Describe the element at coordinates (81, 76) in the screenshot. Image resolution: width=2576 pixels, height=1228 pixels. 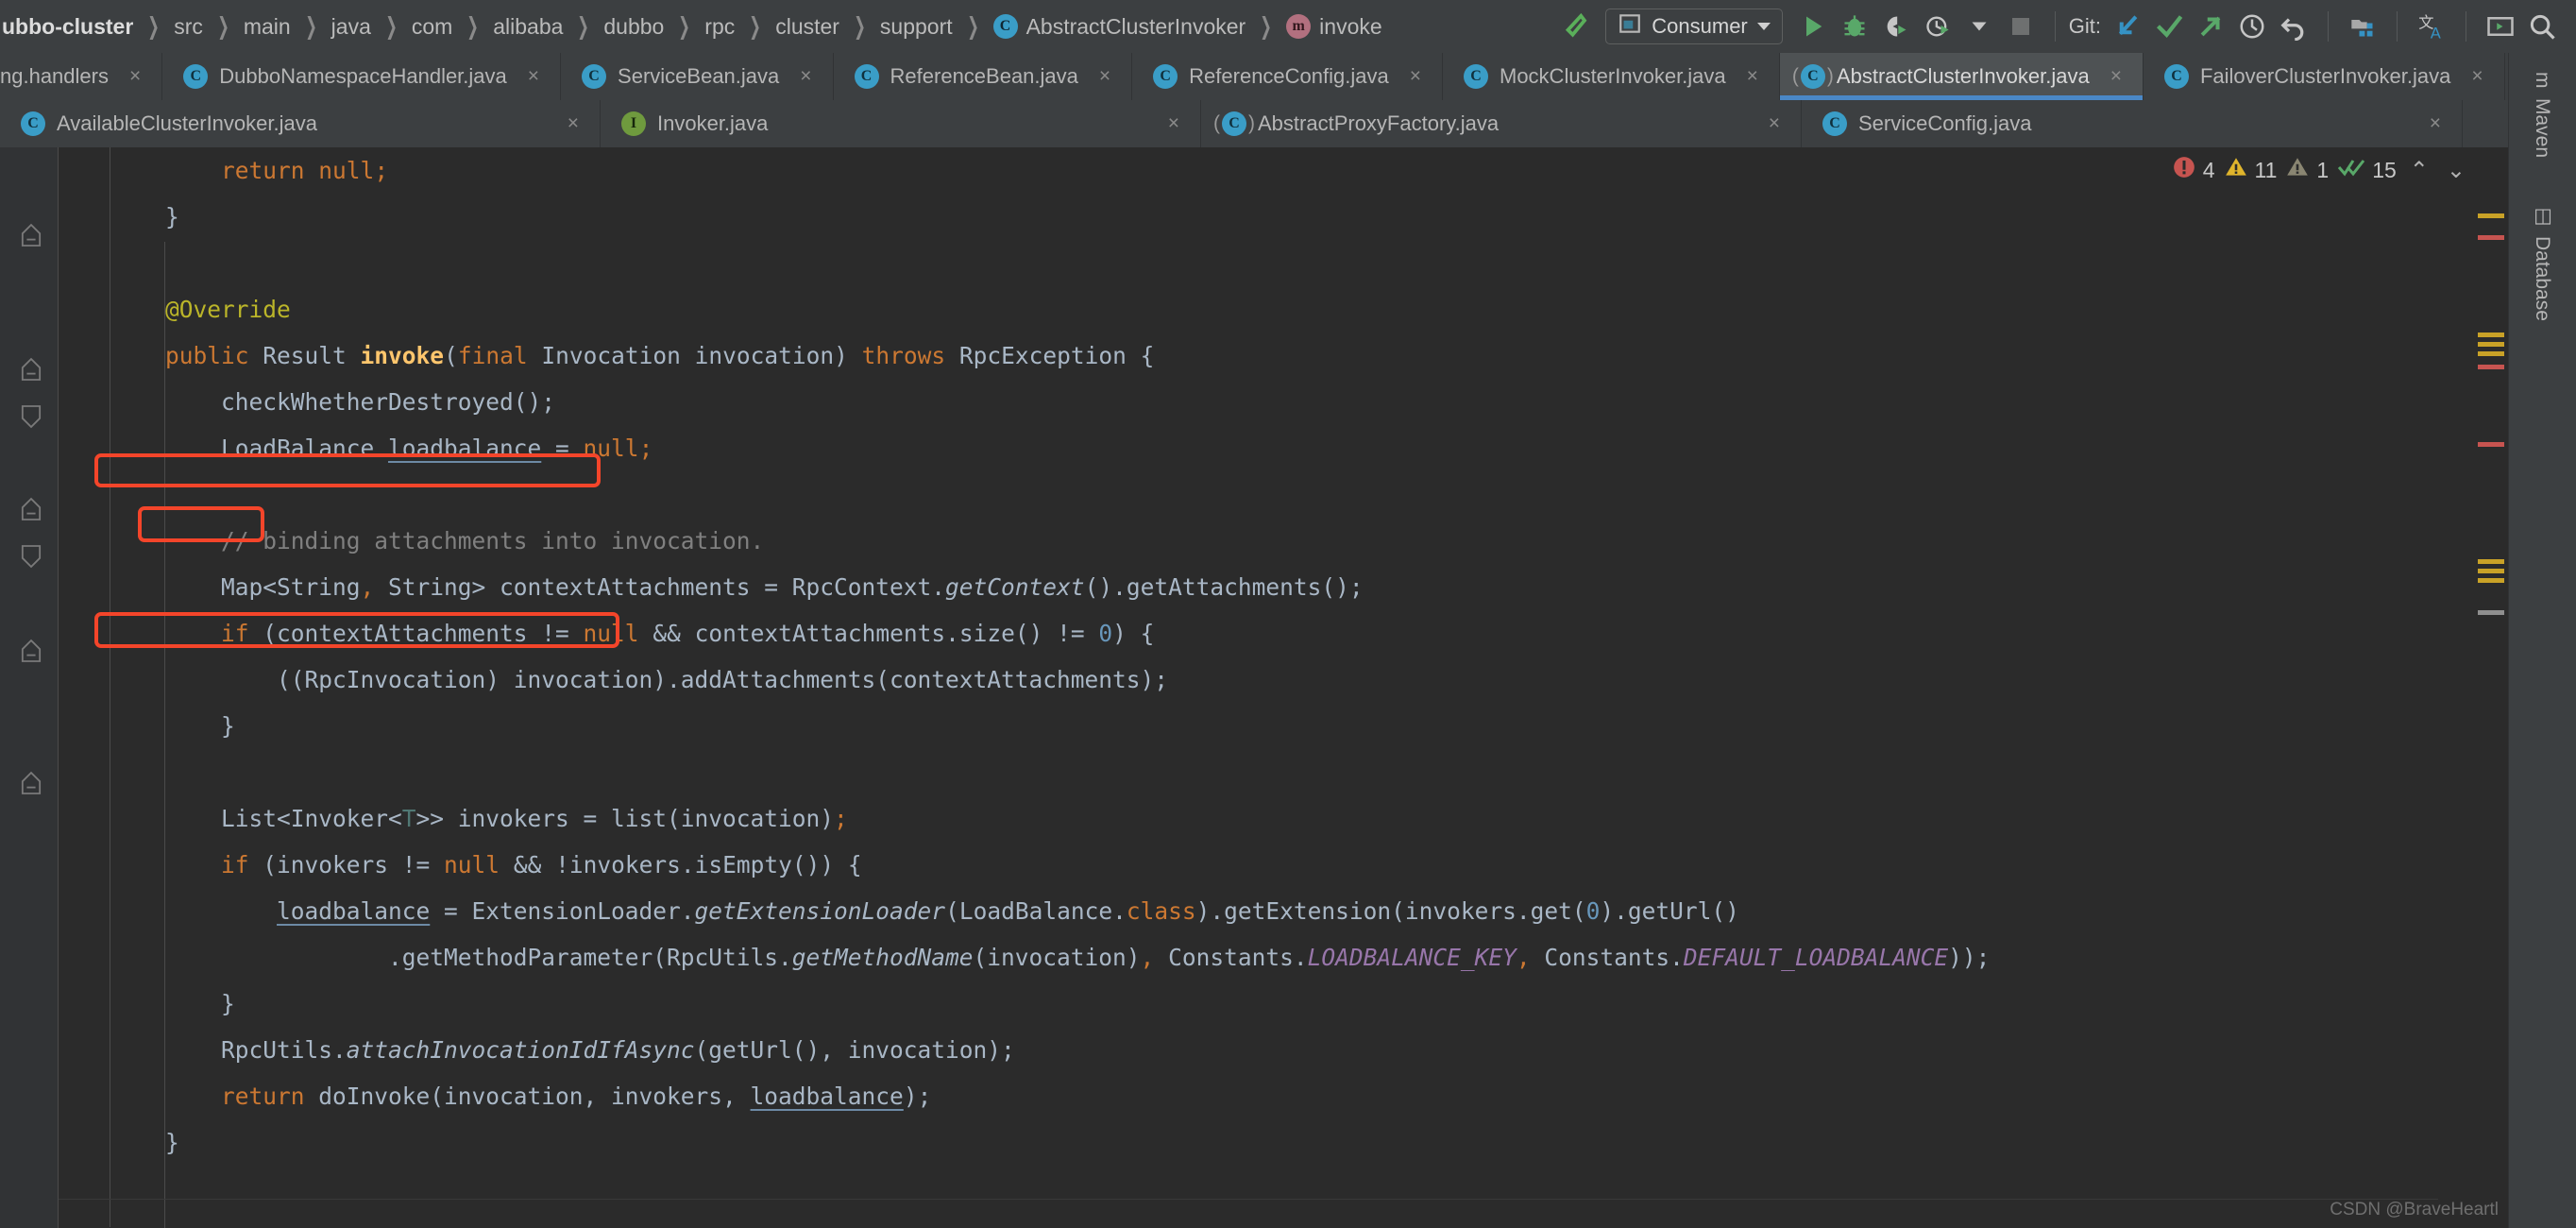
I see `tab-ng-handlers: ng.handlers ×` at that location.